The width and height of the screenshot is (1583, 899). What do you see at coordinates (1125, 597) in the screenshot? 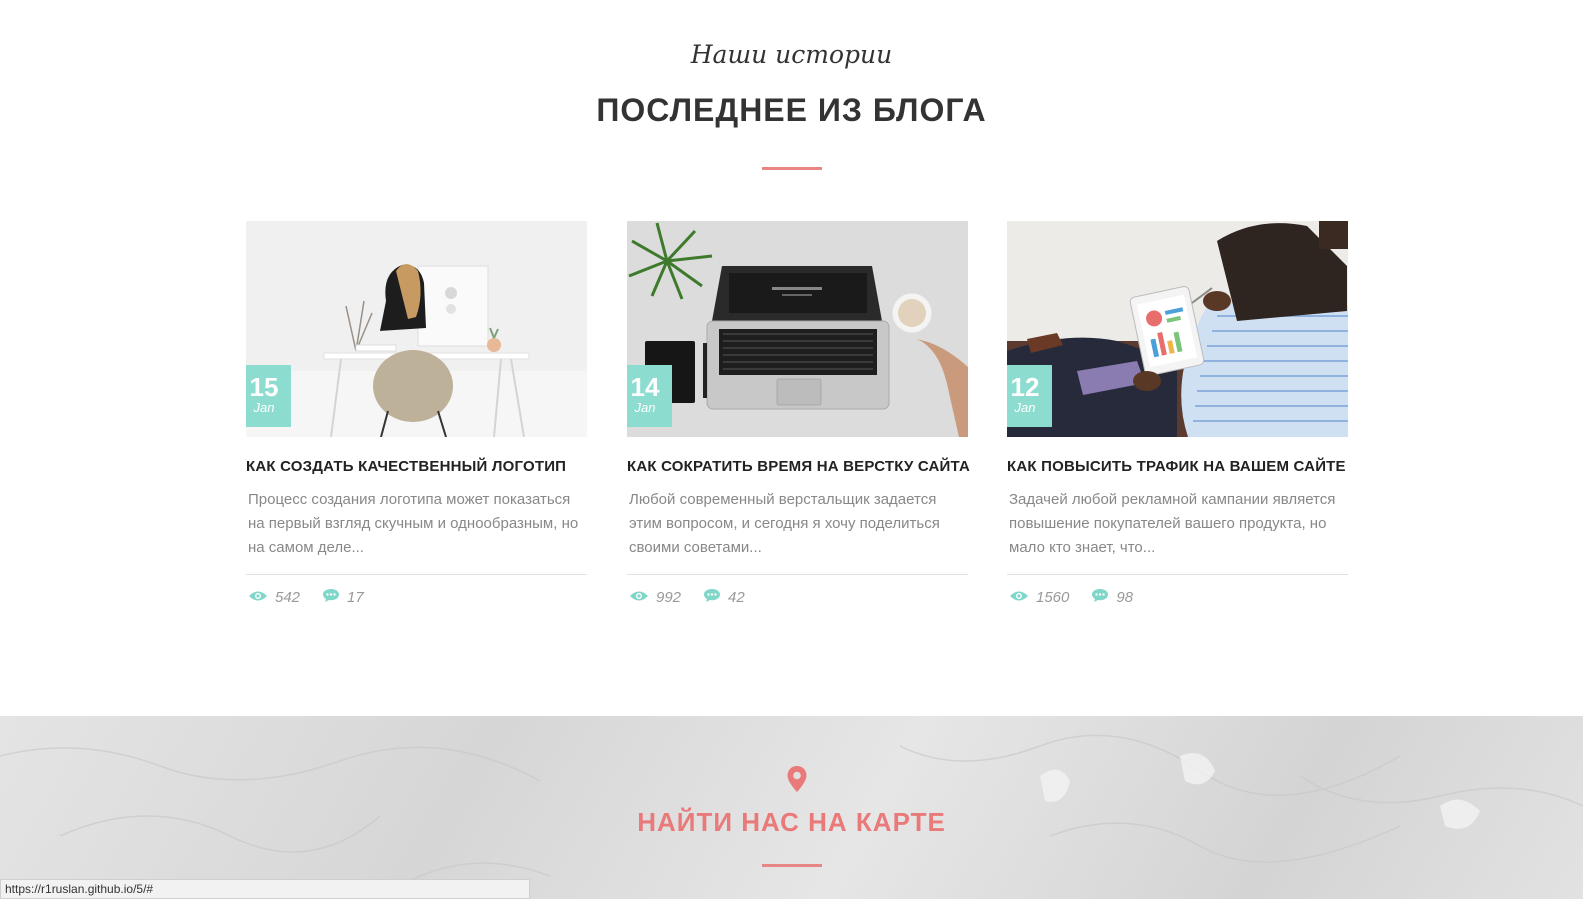
I see `comments-count: 98` at bounding box center [1125, 597].